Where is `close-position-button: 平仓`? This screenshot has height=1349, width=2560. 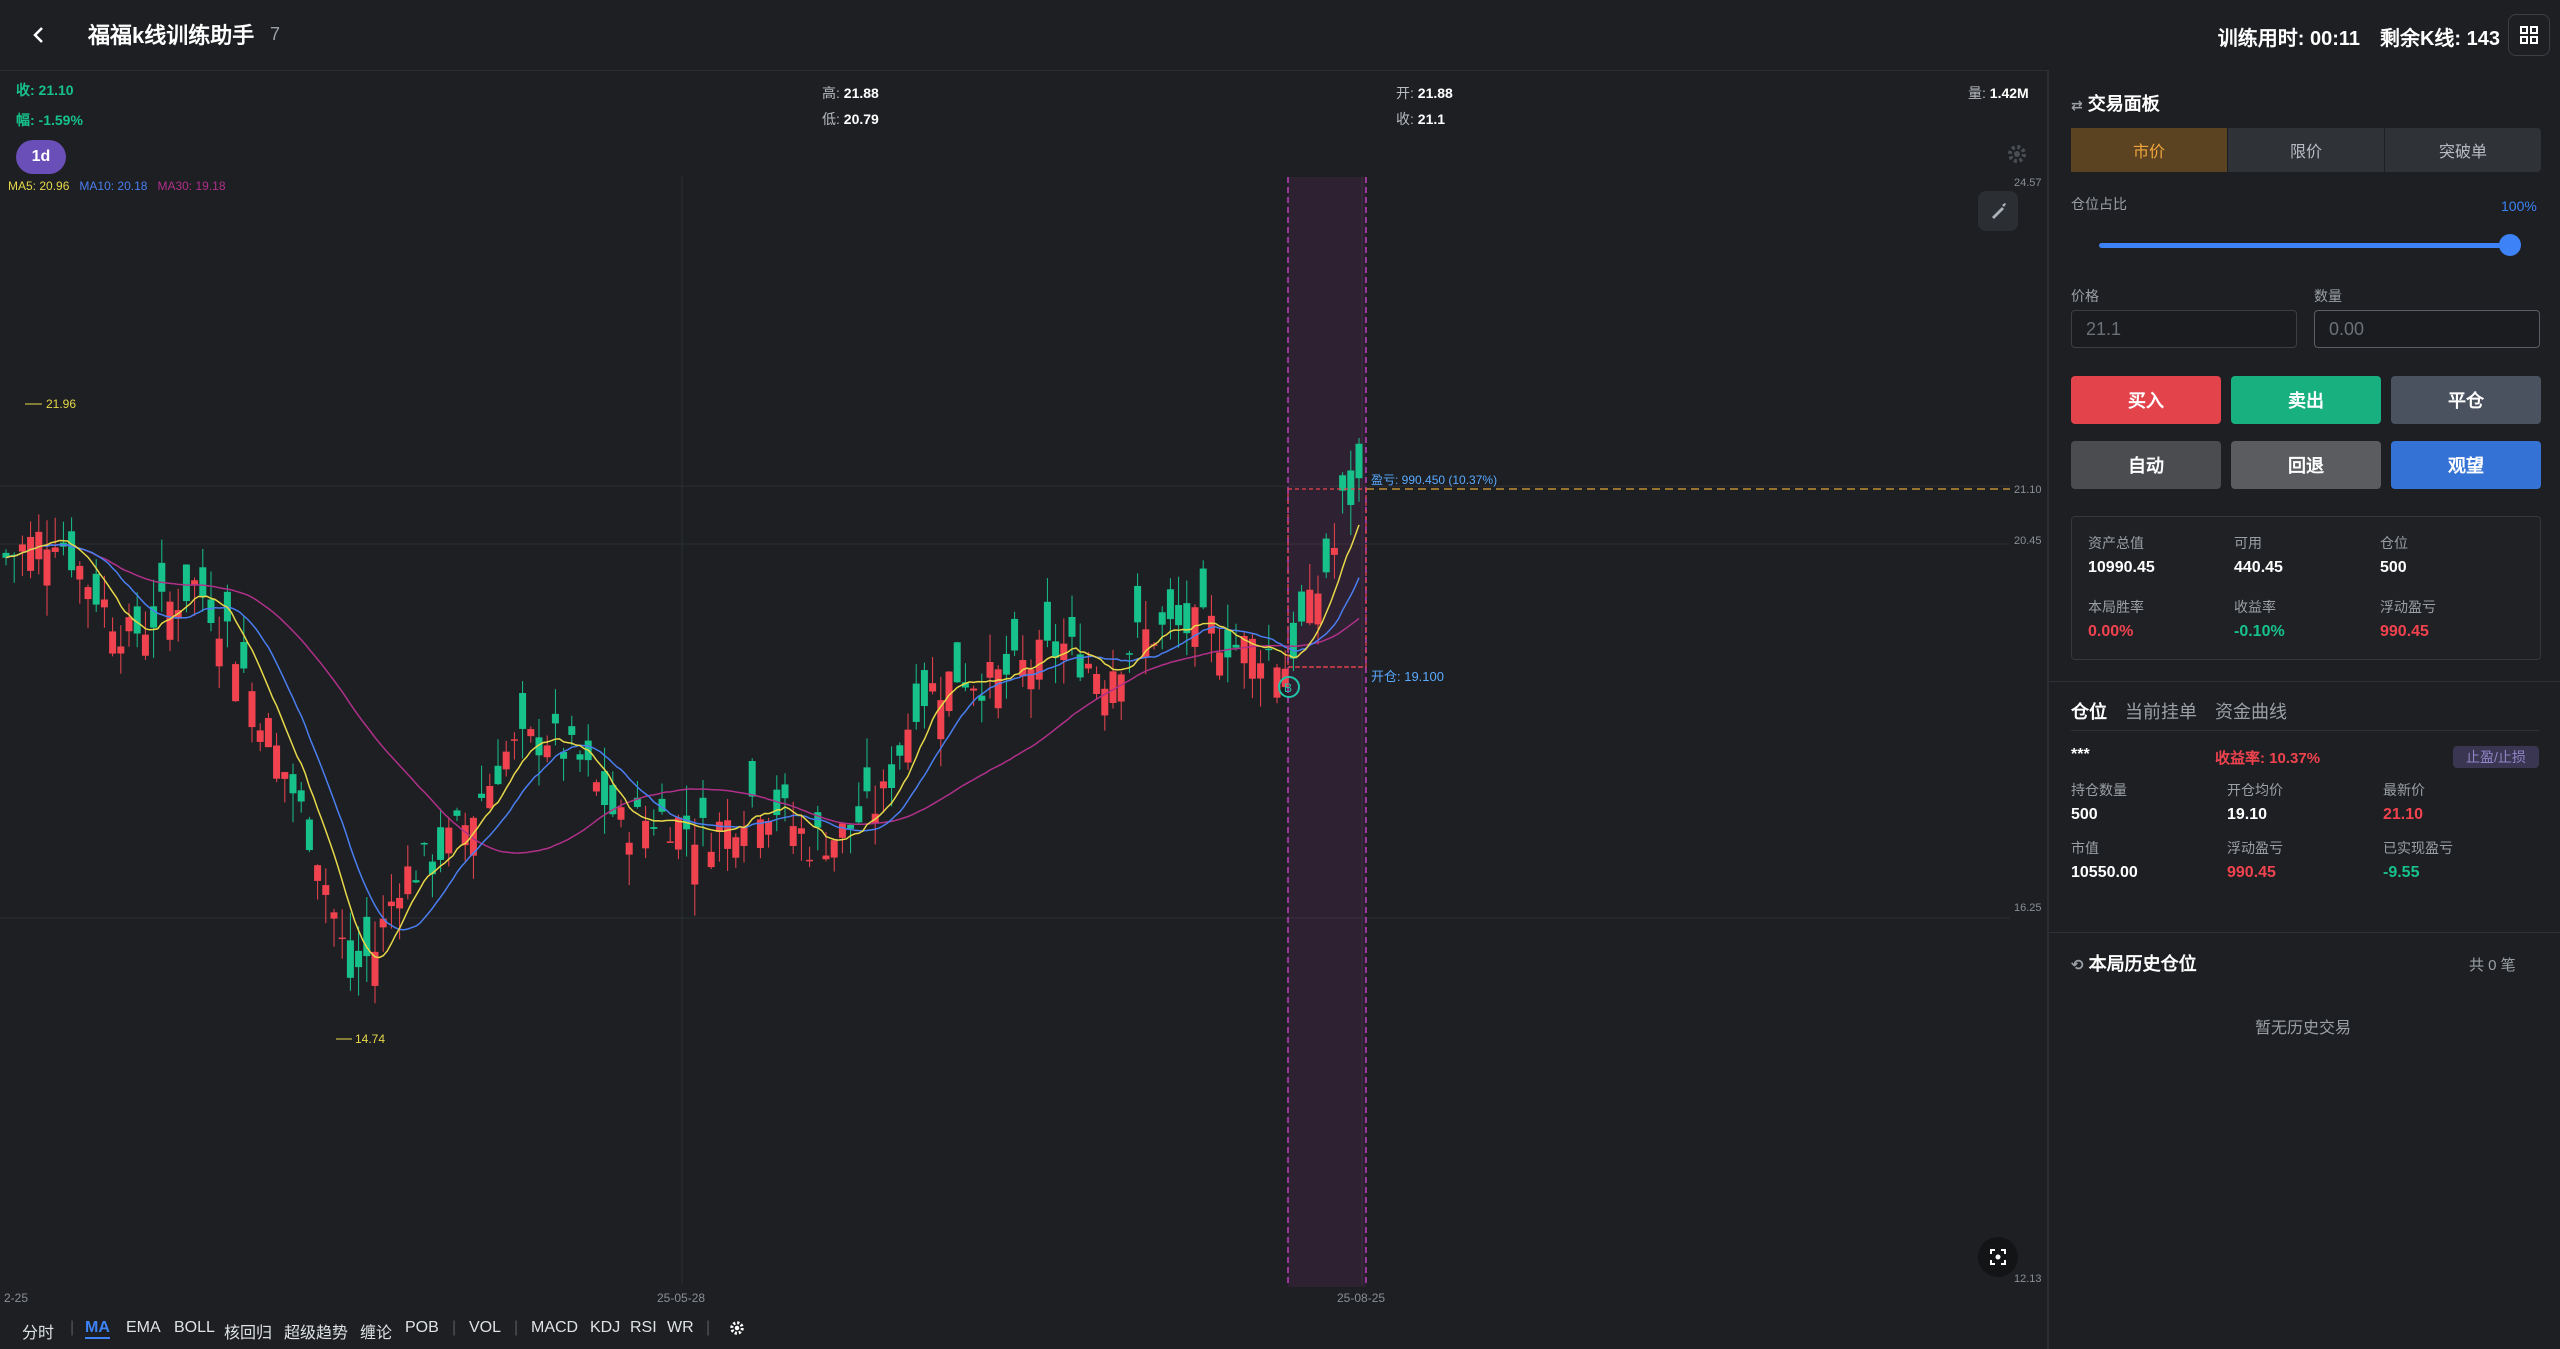
close-position-button: 平仓 is located at coordinates (2466, 400).